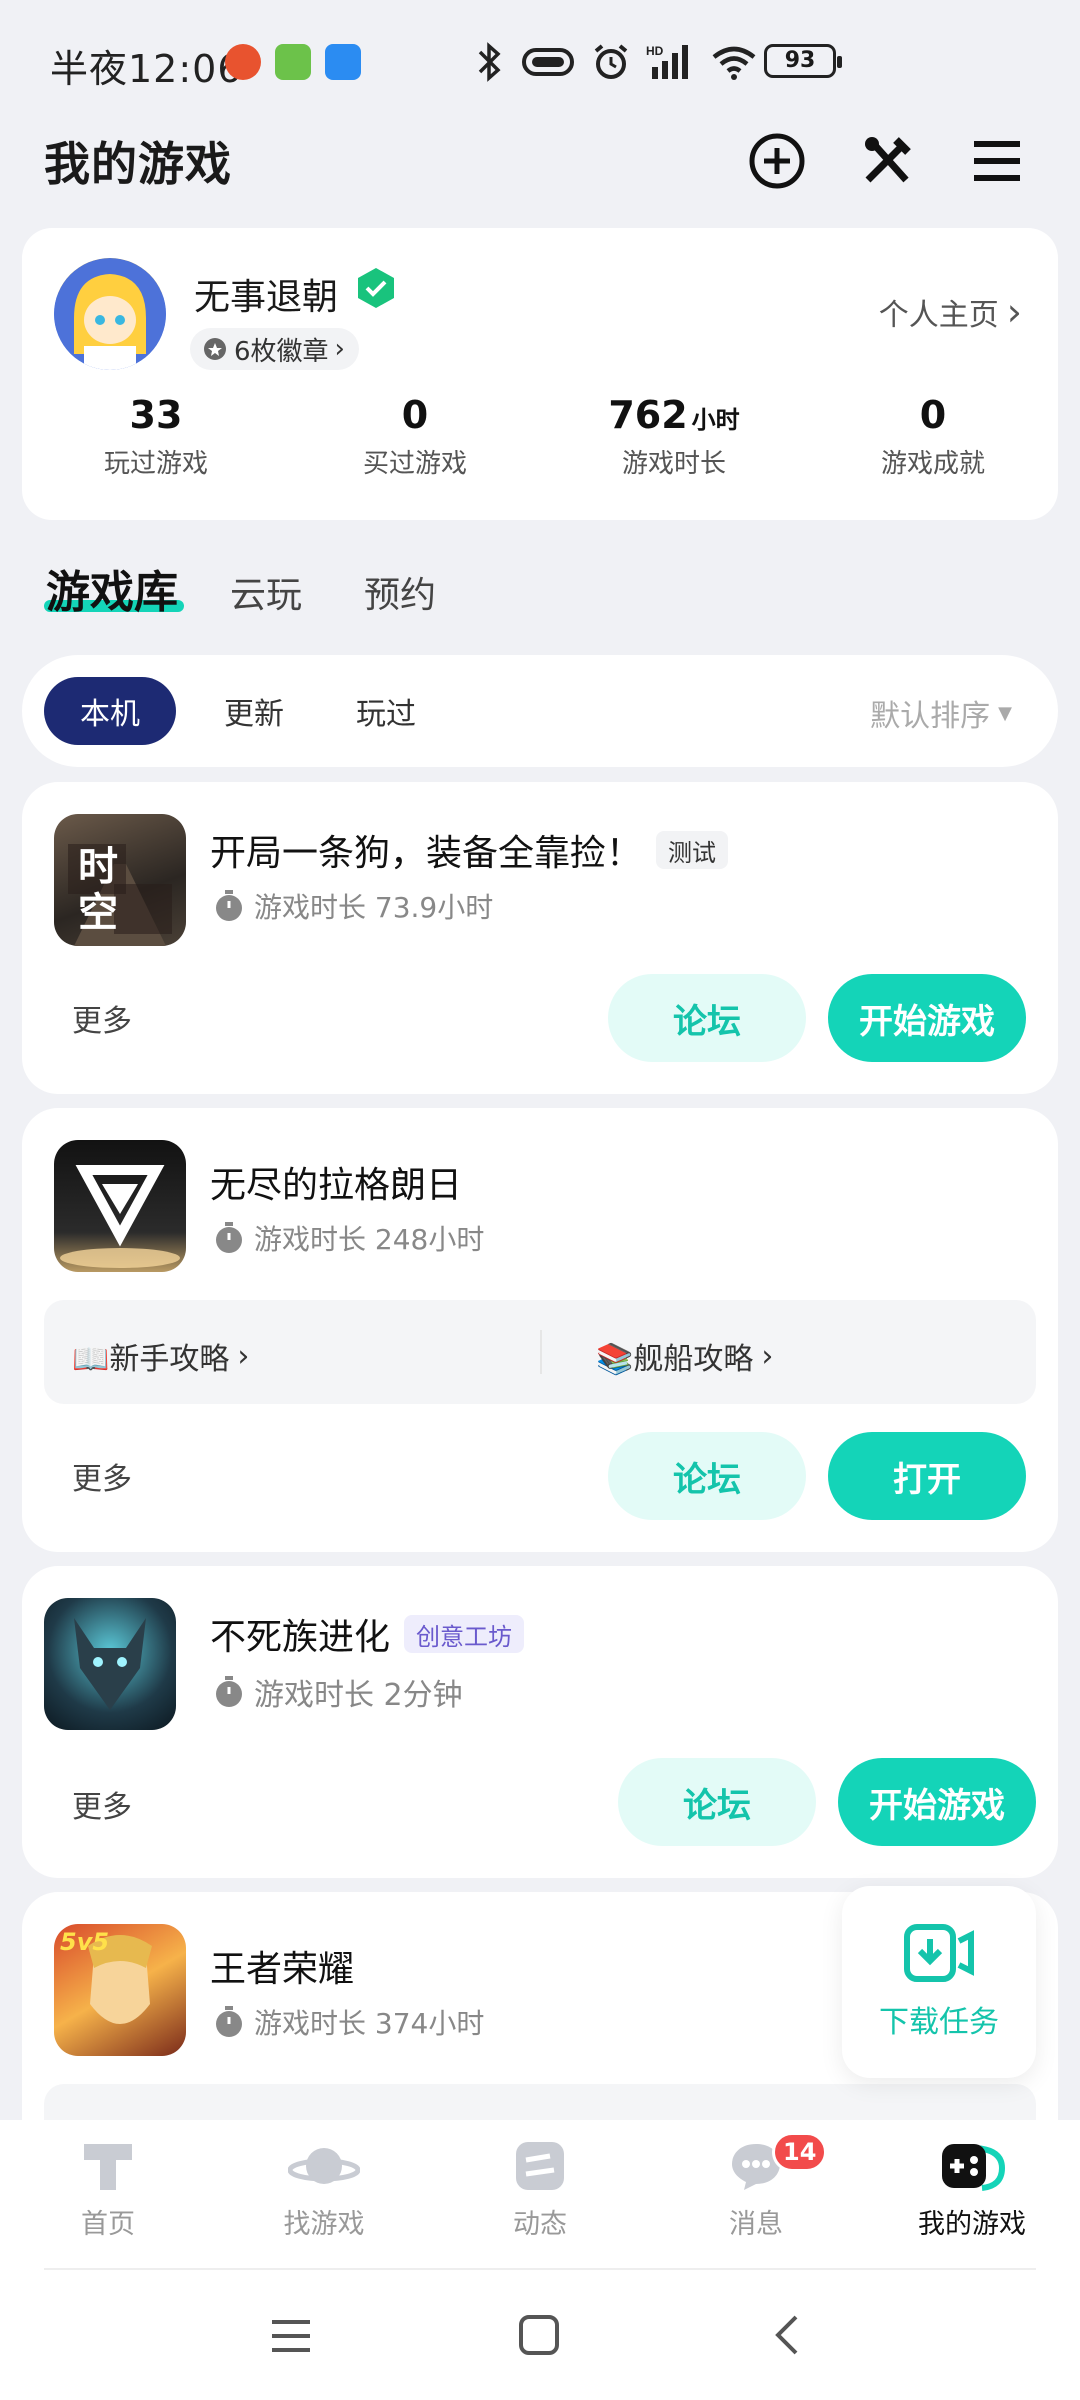 This screenshot has width=1080, height=2400. Describe the element at coordinates (655, 51) in the screenshot. I see `svg-text: HD` at that location.